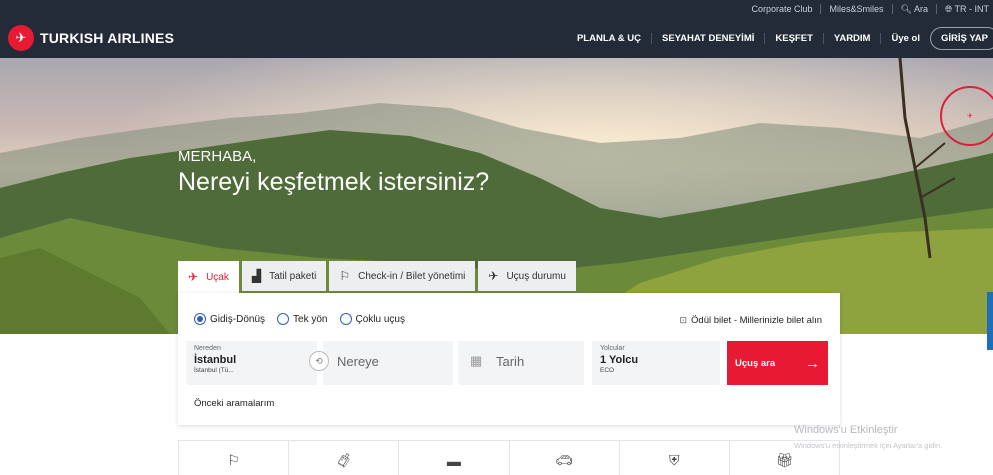  What do you see at coordinates (334, 182) in the screenshot?
I see `hero-title: Nereyi keşfetmek istersiniz?` at bounding box center [334, 182].